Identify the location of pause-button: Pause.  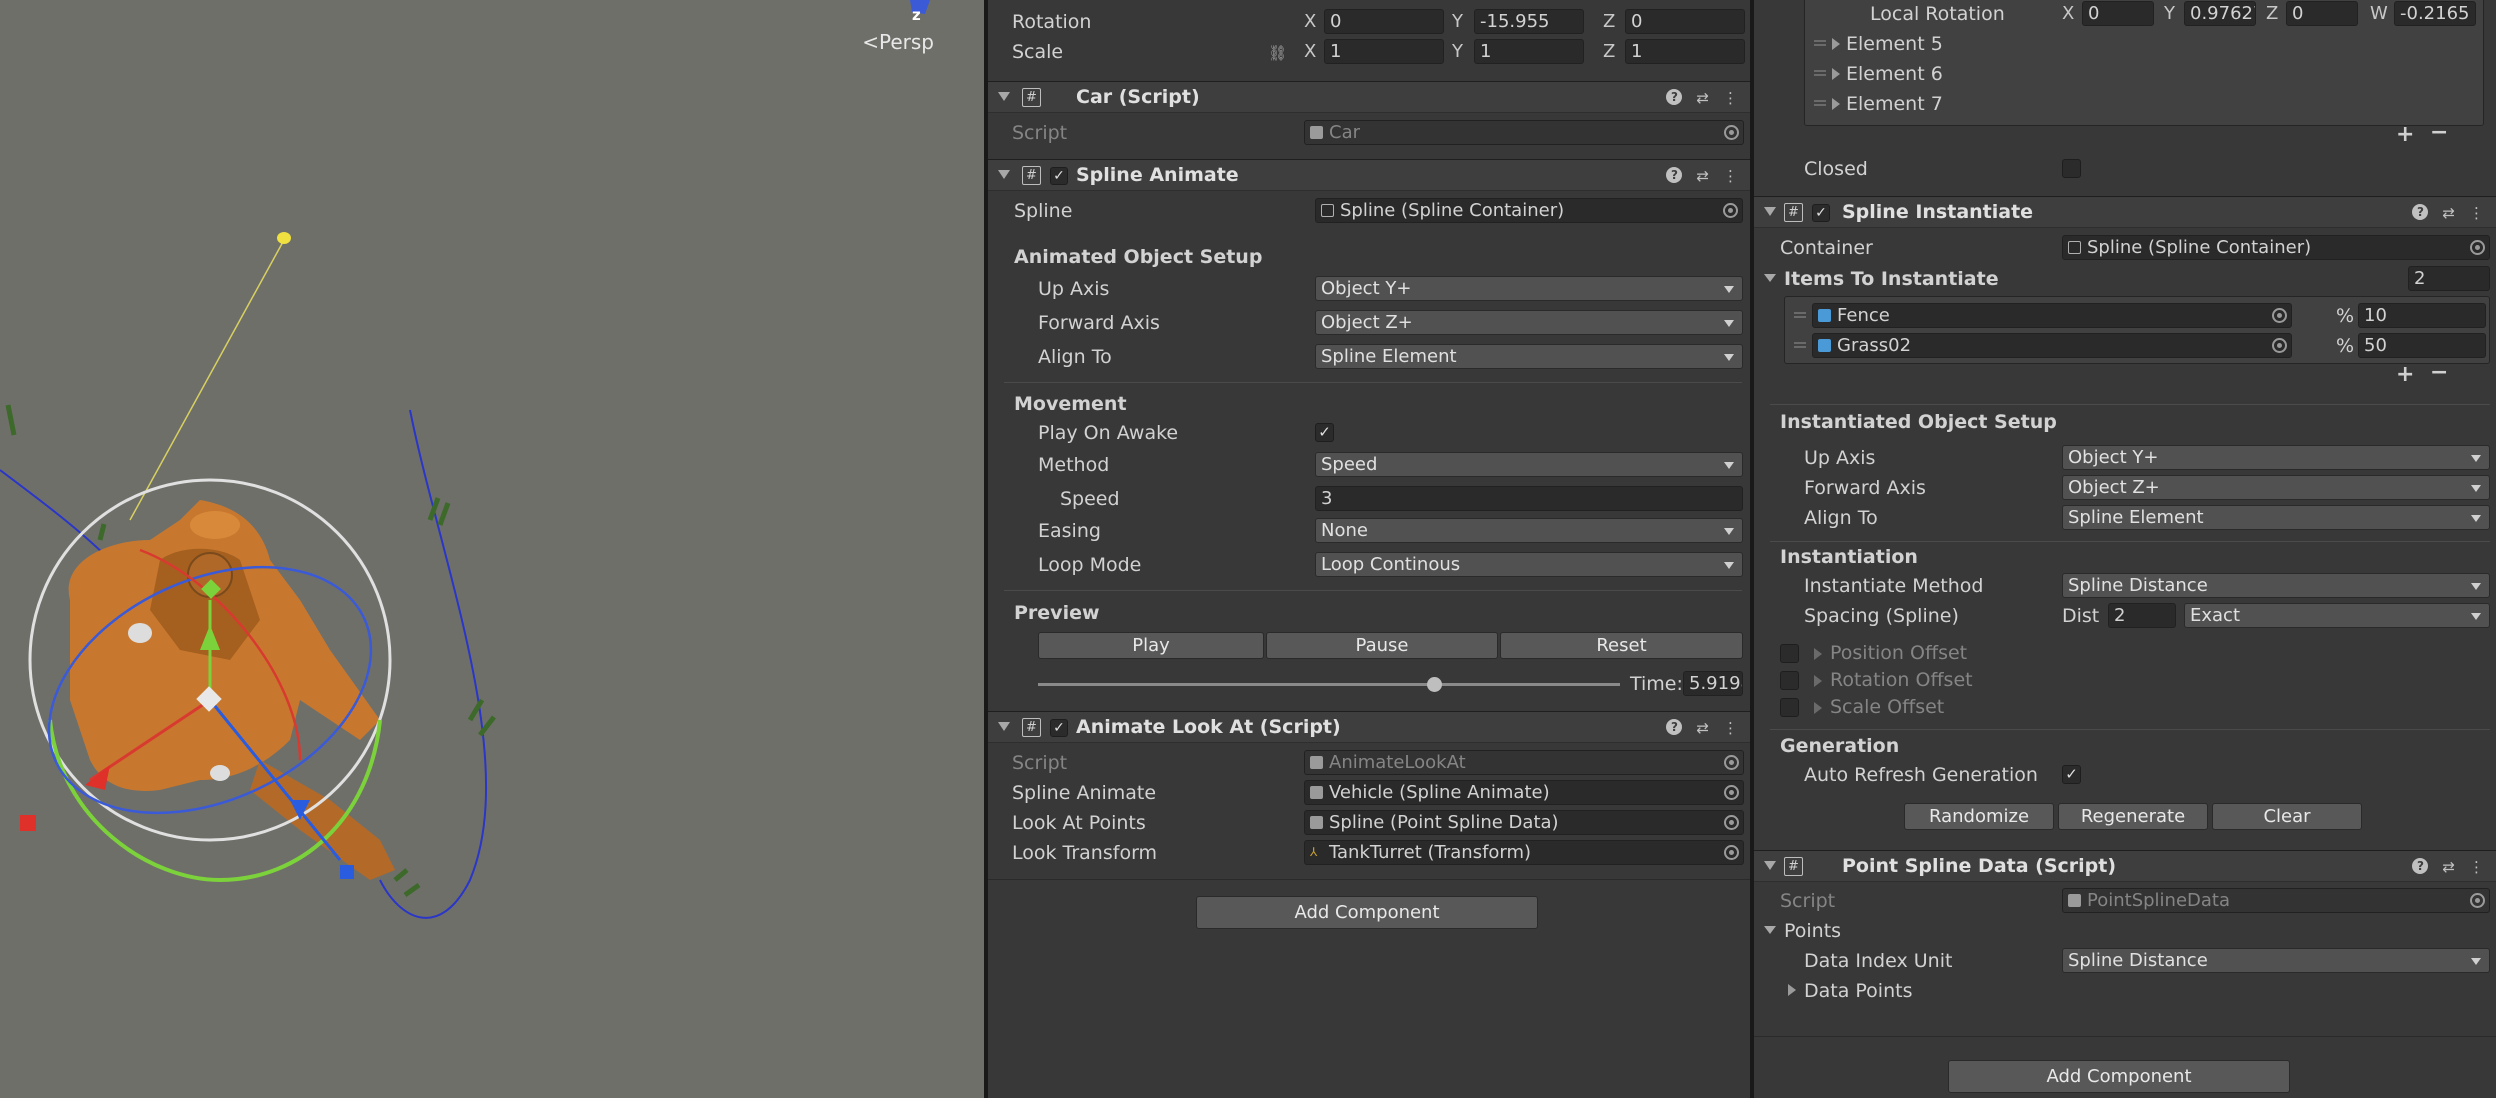
(1382, 645).